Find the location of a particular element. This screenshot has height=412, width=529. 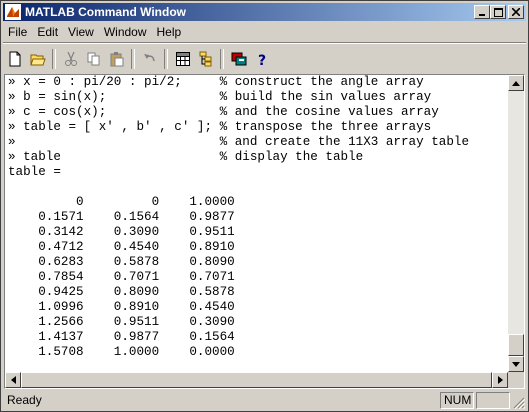

paste-icon is located at coordinates (116, 59).